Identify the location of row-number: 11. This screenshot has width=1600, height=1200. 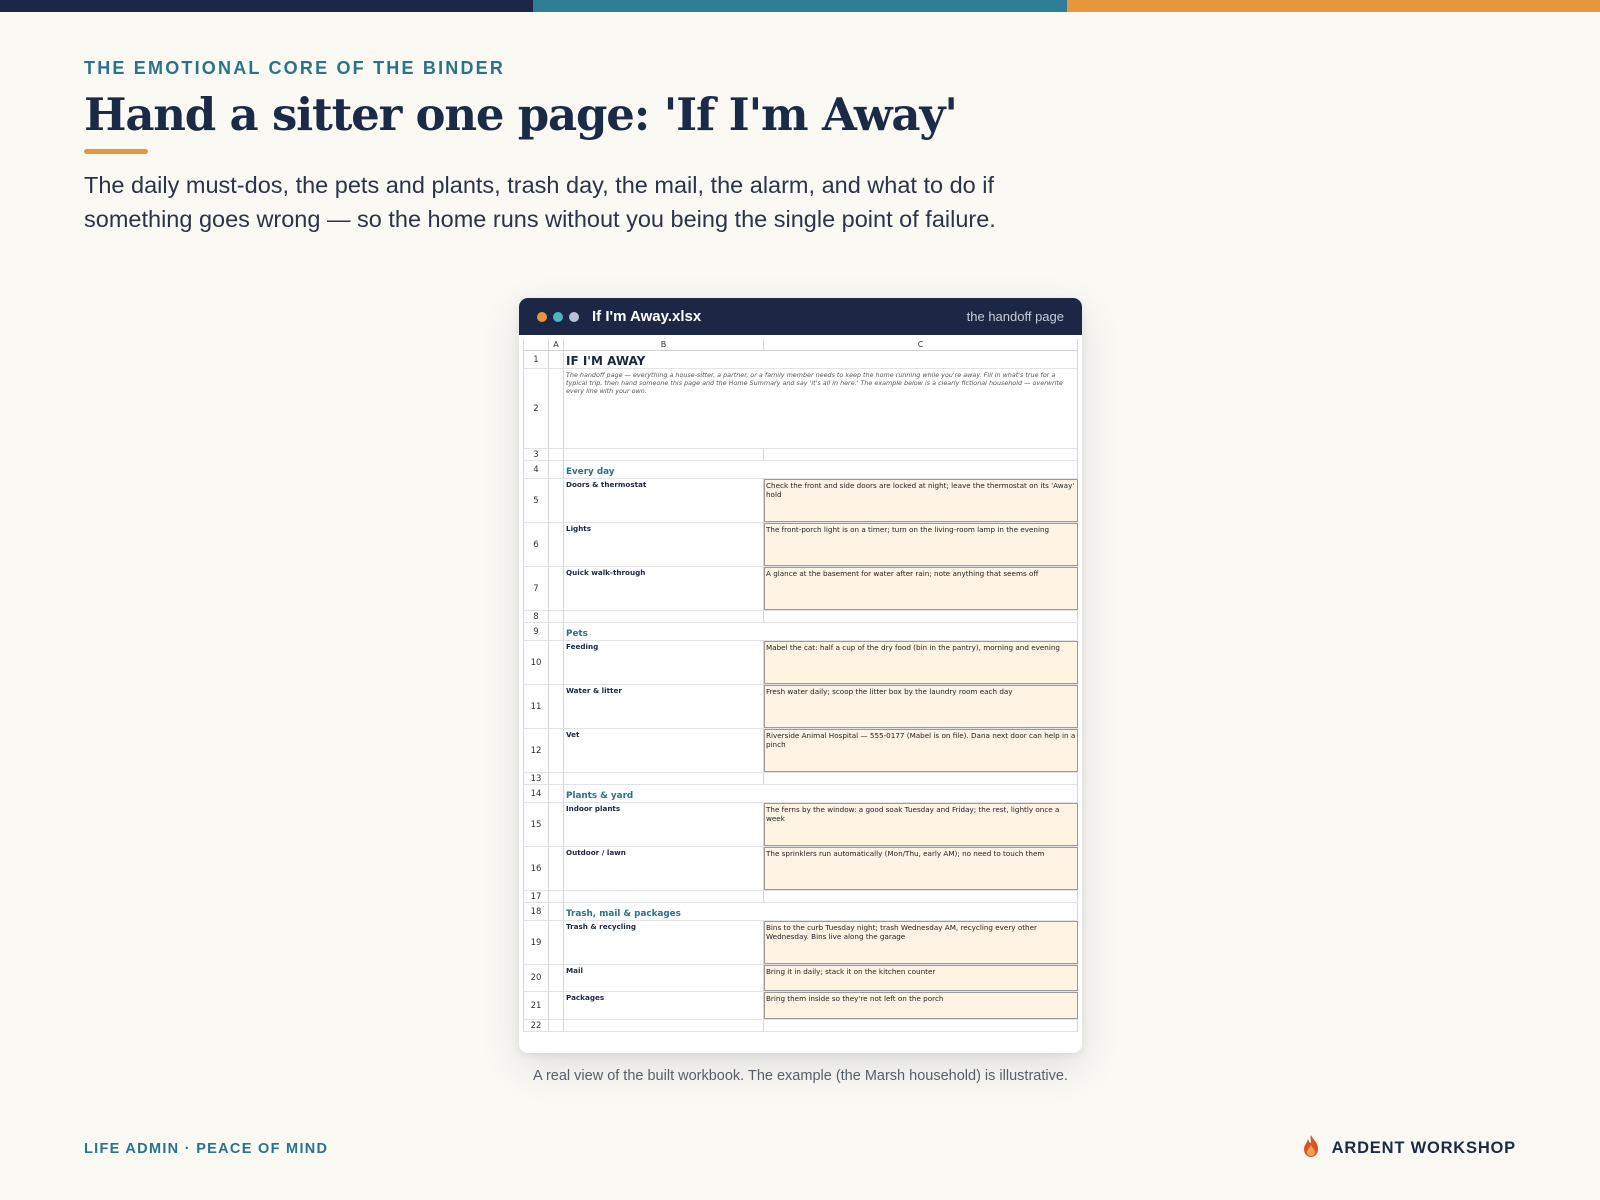
(536, 706).